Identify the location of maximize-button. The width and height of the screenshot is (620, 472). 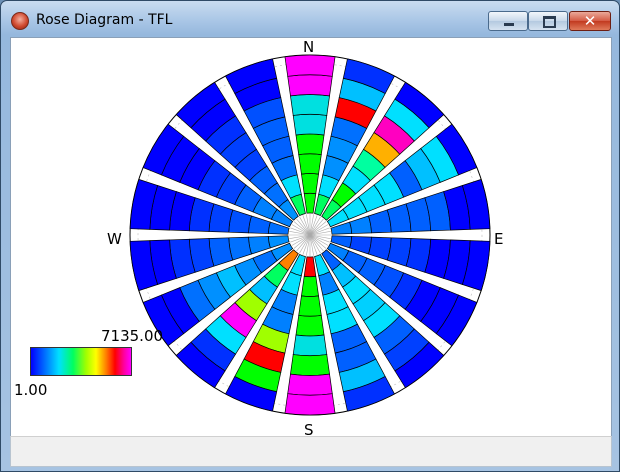
(548, 21).